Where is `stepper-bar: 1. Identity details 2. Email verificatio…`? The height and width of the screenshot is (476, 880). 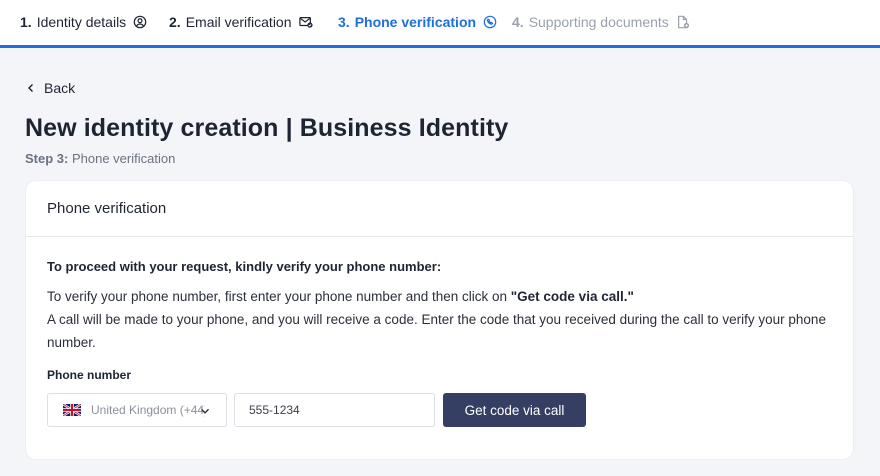 stepper-bar: 1. Identity details 2. Email verificatio… is located at coordinates (440, 24).